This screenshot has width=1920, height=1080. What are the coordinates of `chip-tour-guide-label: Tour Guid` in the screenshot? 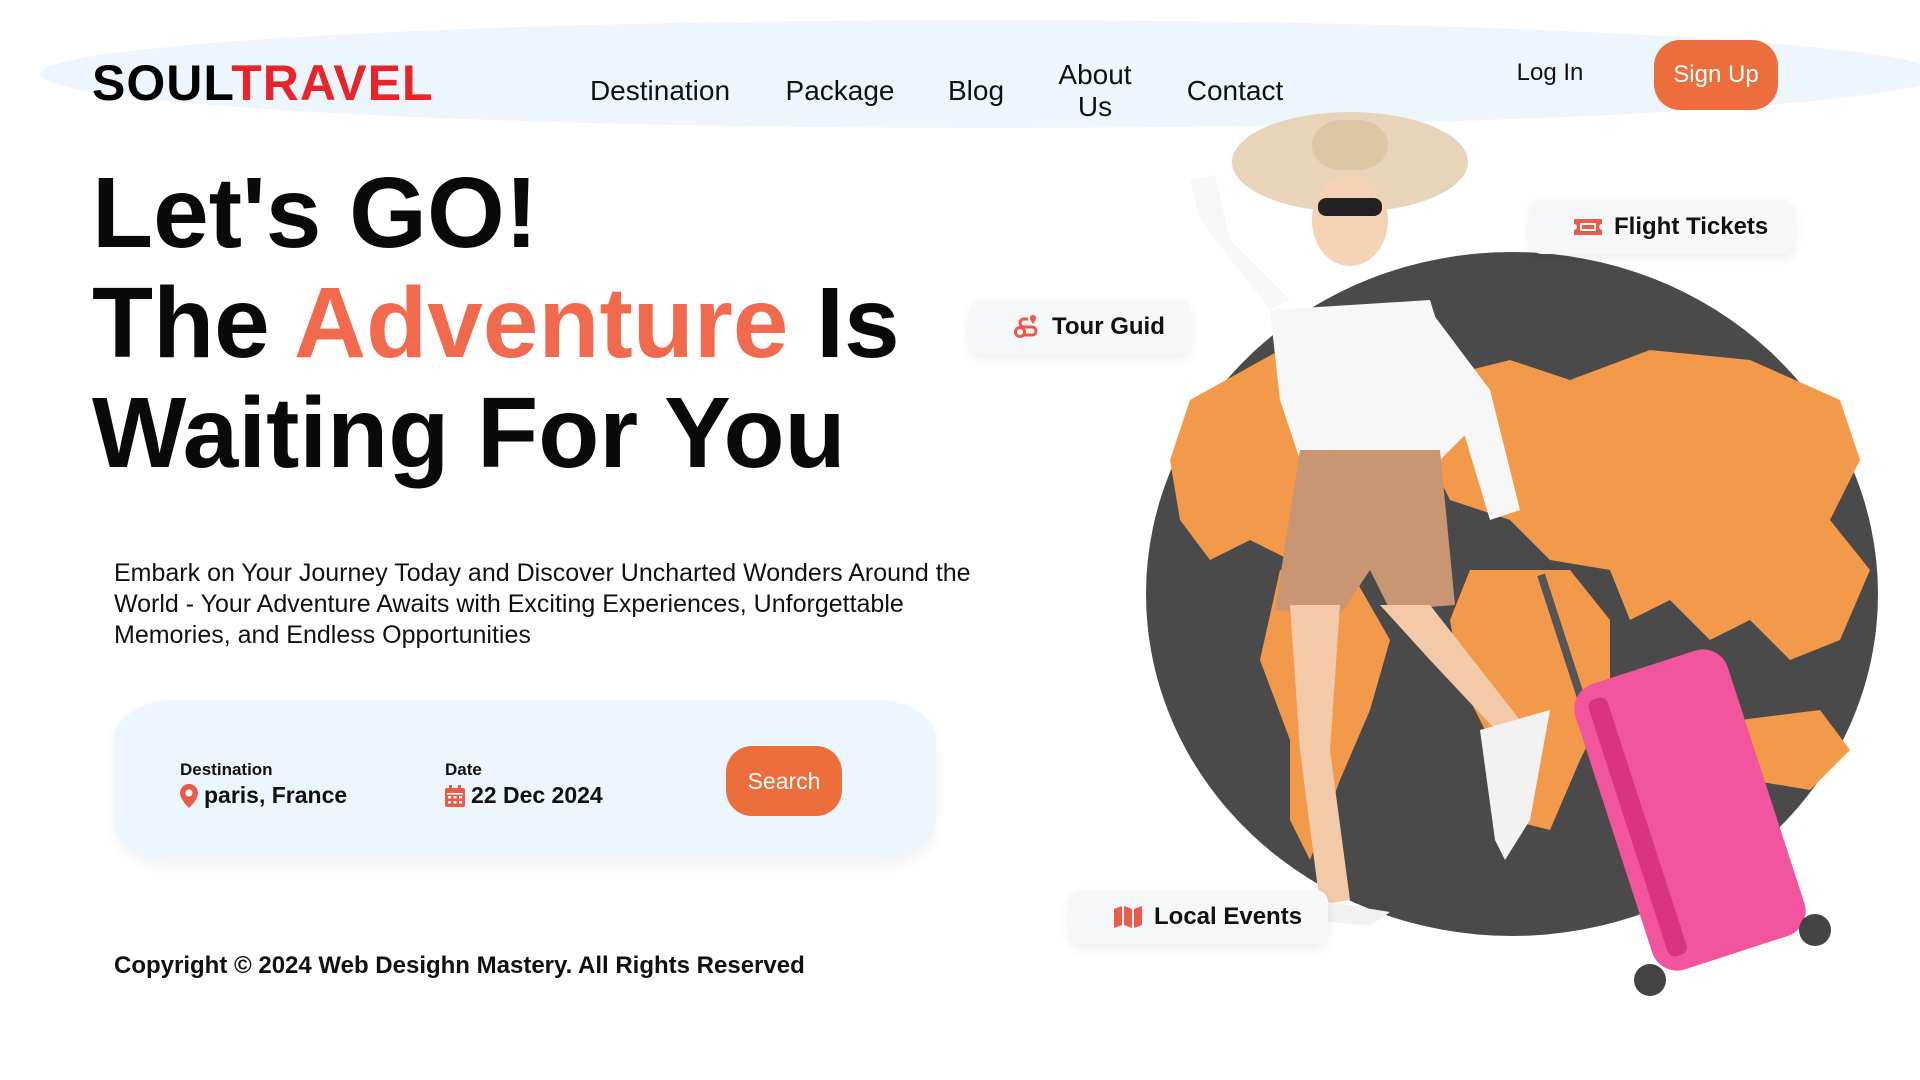 It's located at (1108, 326).